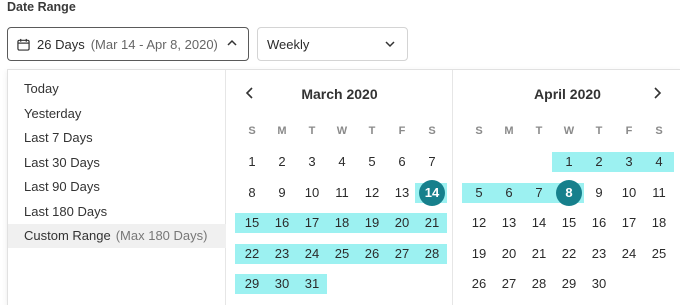 This screenshot has width=680, height=305. Describe the element at coordinates (657, 93) in the screenshot. I see `chevron-right-icon` at that location.